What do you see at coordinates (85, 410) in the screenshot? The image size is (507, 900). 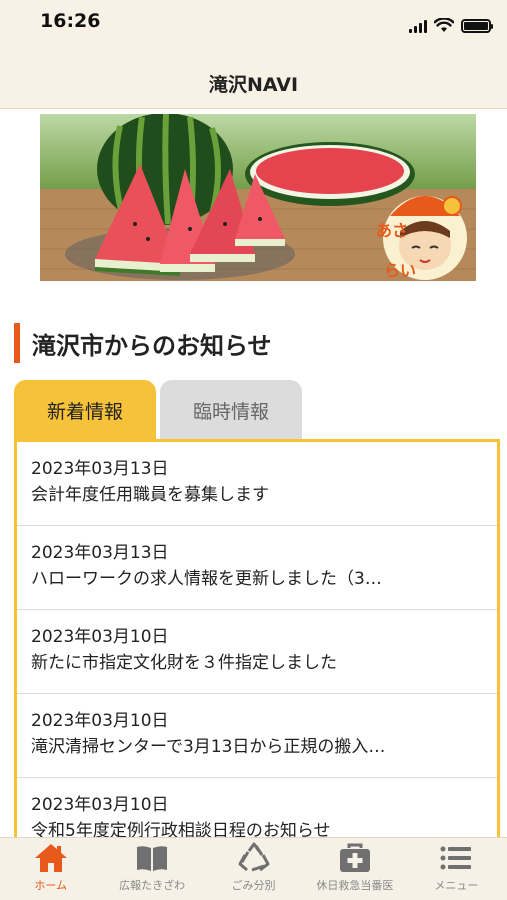 I see `tab-new-info: 新着情報` at bounding box center [85, 410].